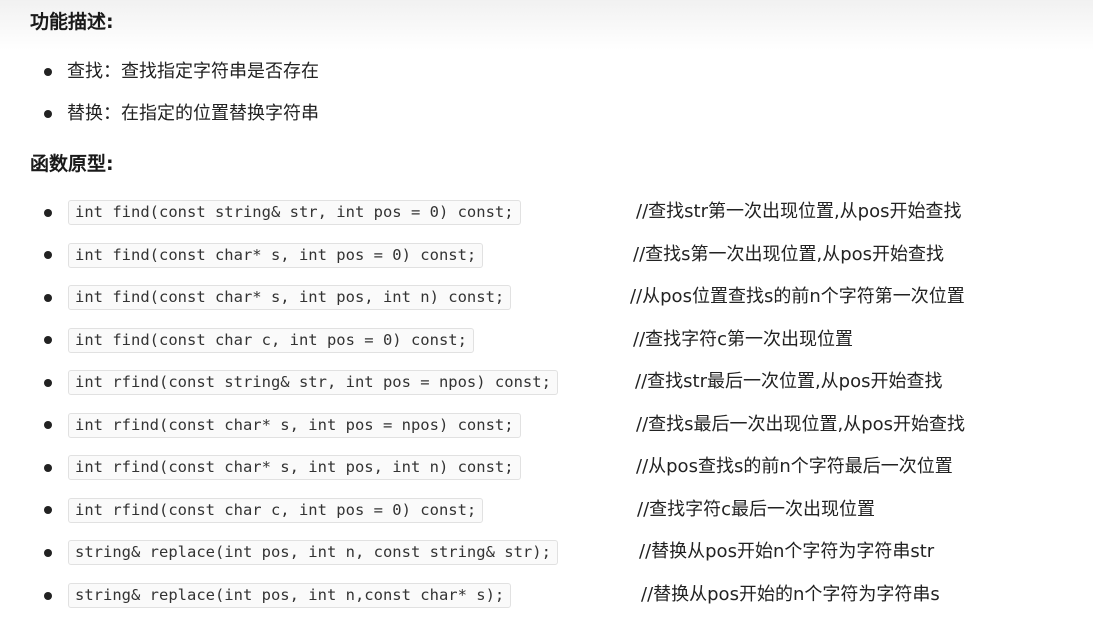  Describe the element at coordinates (799, 211) in the screenshot. I see `code-comment: //查找str第一次出现位置,从pos开始查找` at that location.